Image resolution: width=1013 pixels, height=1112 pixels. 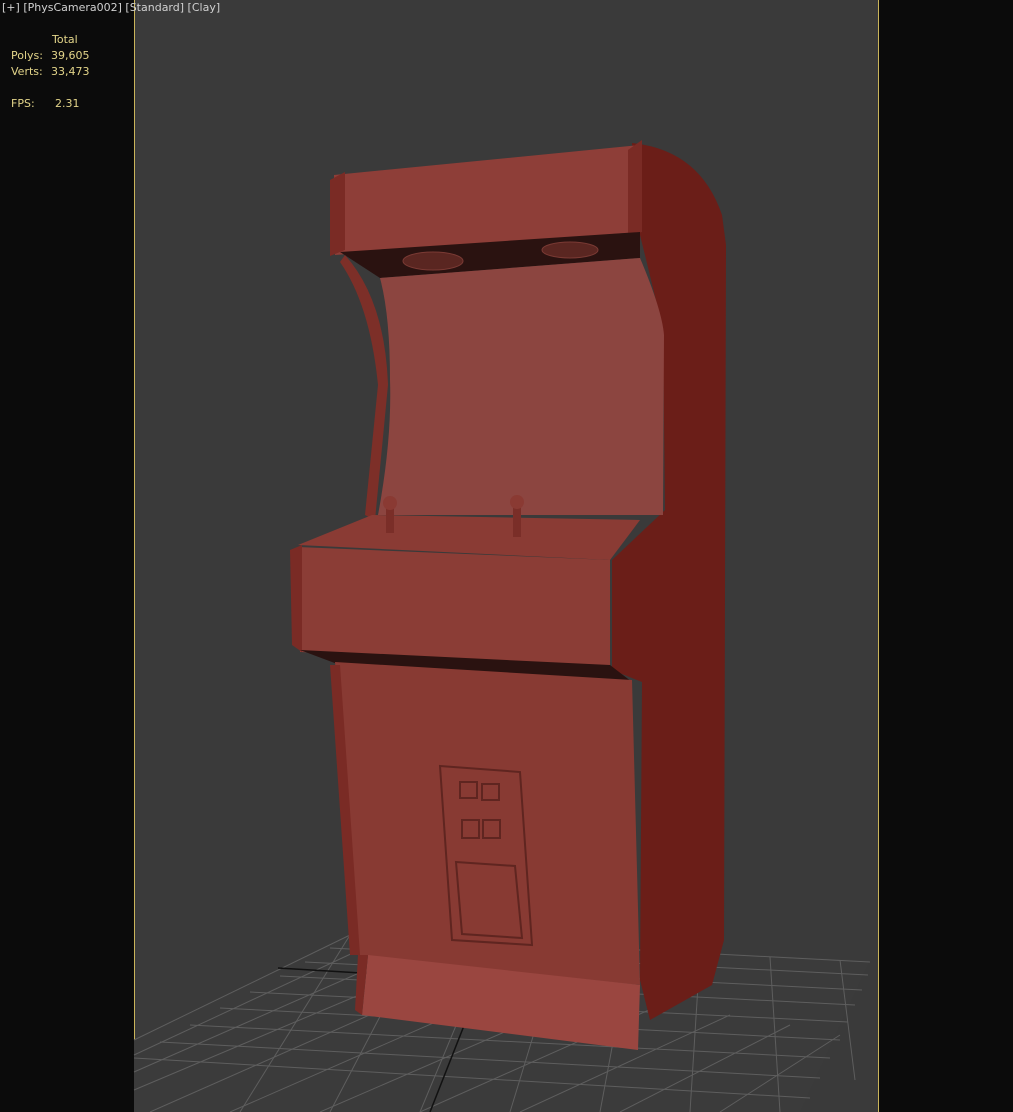 I want to click on stats-polys-label: Polys:, so click(x=27, y=55).